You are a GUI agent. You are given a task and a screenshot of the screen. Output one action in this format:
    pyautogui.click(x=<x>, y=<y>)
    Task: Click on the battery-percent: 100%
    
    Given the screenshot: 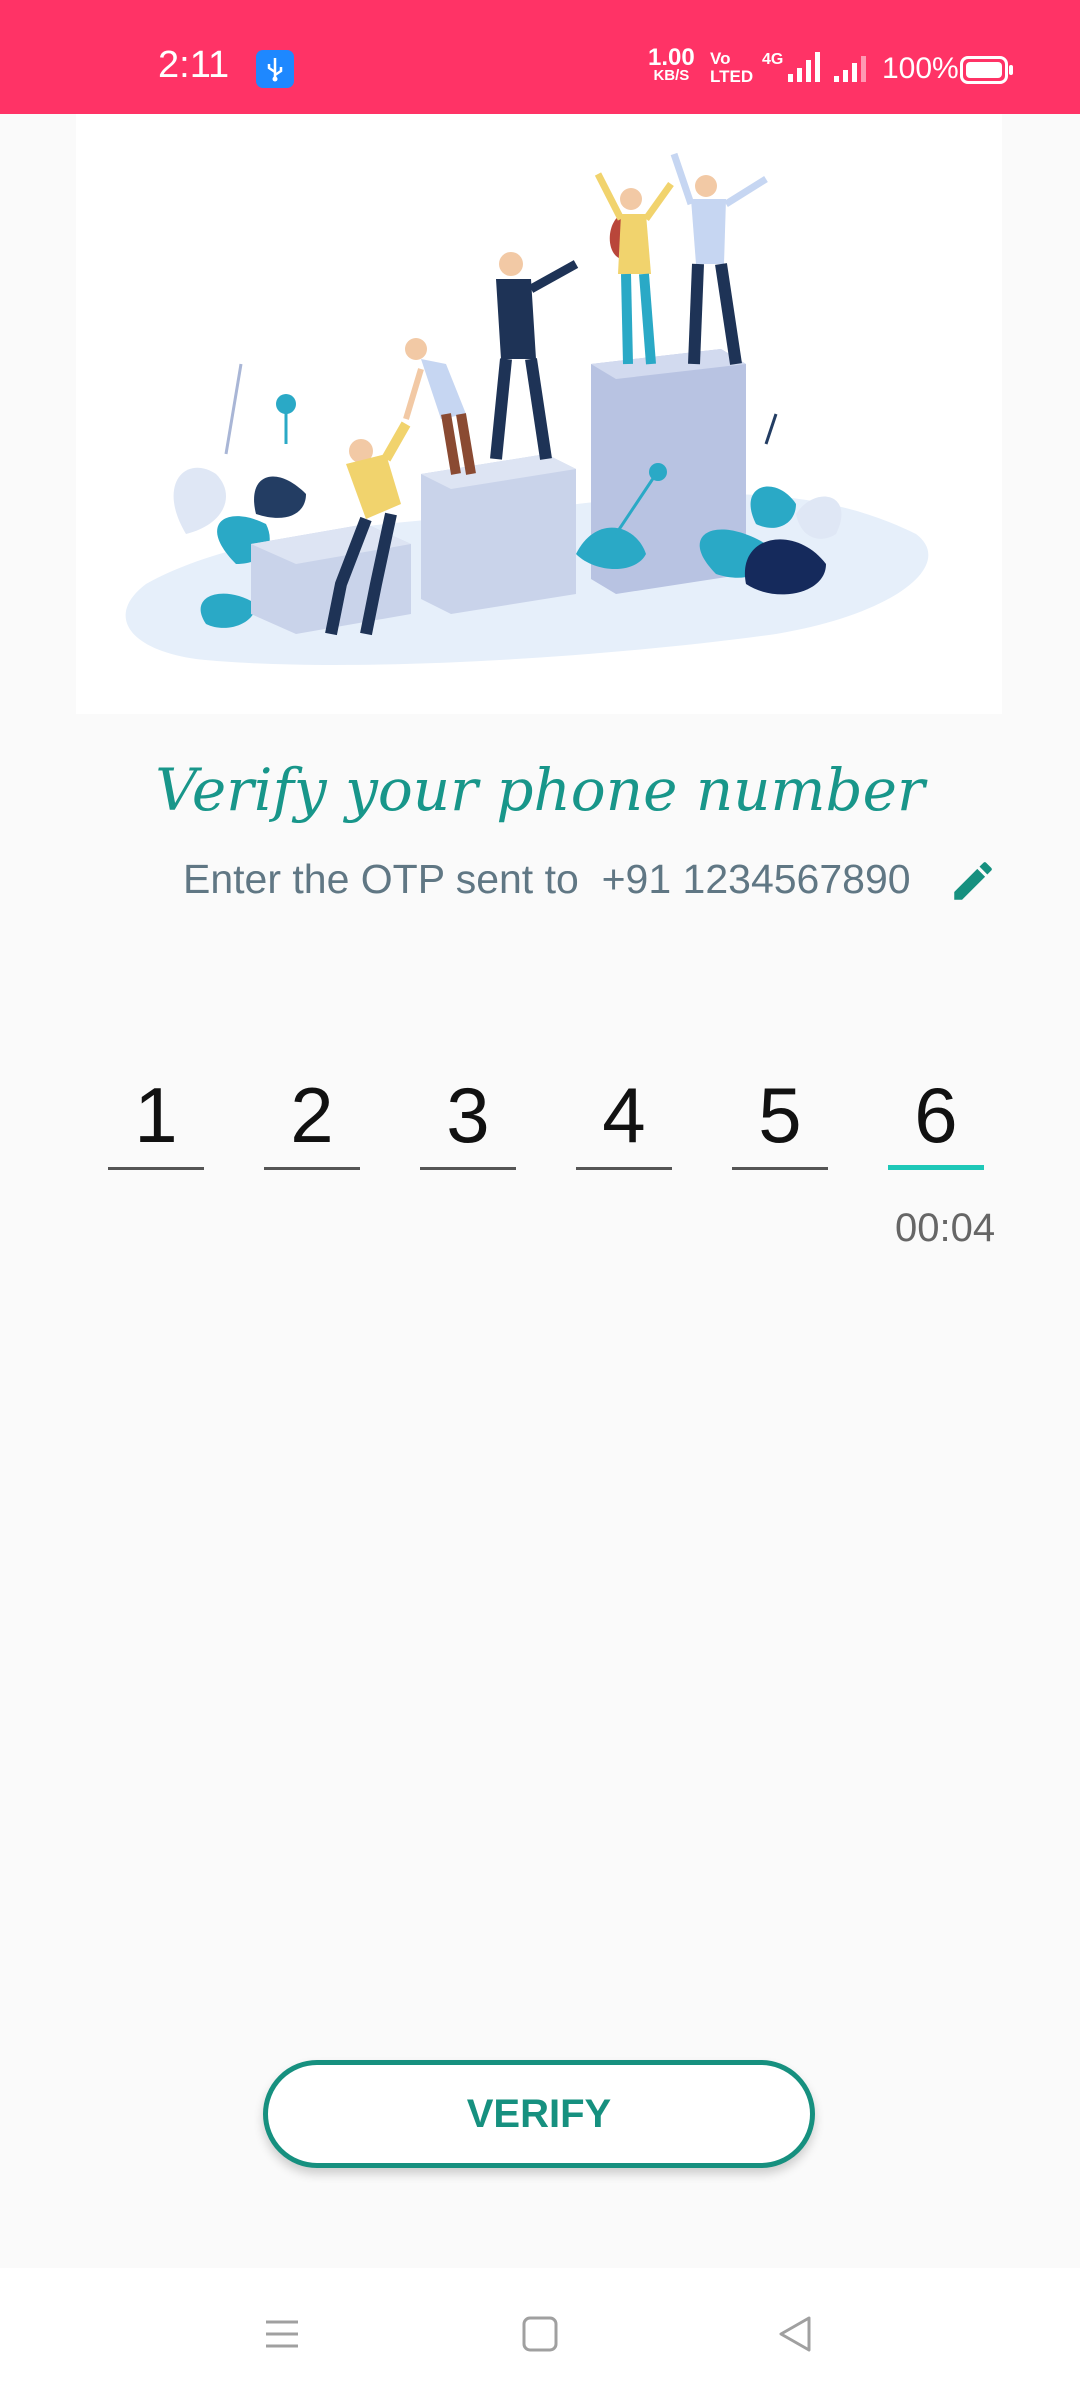 What is the action you would take?
    pyautogui.click(x=920, y=68)
    